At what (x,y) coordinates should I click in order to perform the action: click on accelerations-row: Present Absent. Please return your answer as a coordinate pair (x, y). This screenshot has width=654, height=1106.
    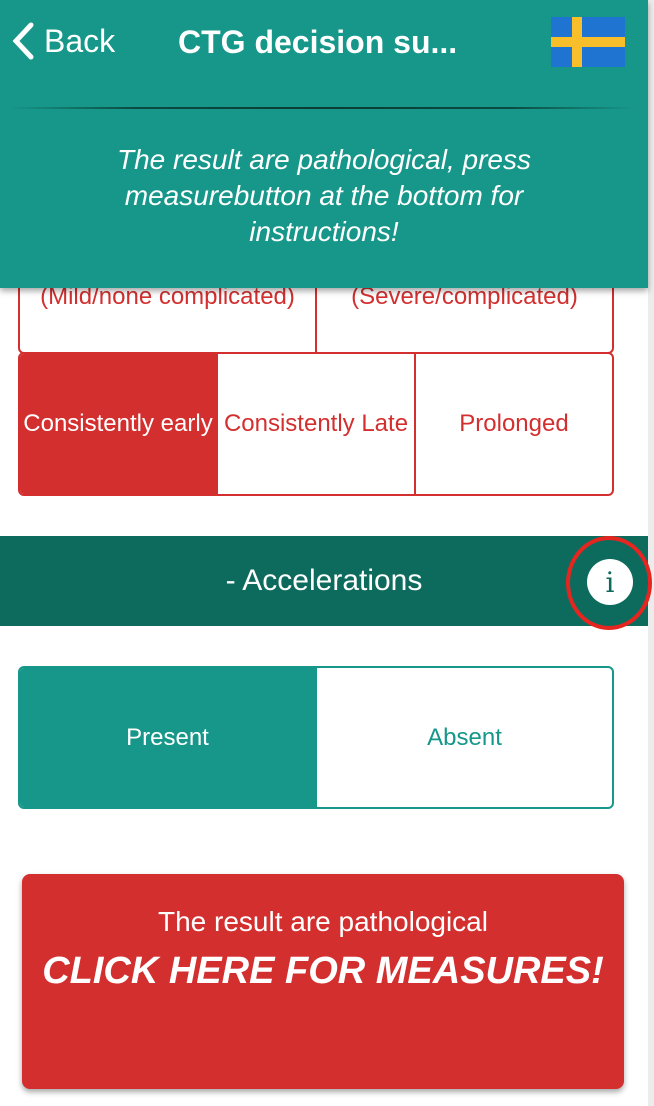
    Looking at the image, I should click on (316, 737).